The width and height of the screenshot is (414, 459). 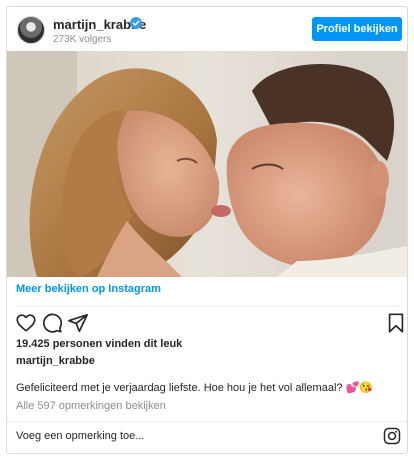 What do you see at coordinates (396, 323) in the screenshot?
I see `bookmark-icon` at bounding box center [396, 323].